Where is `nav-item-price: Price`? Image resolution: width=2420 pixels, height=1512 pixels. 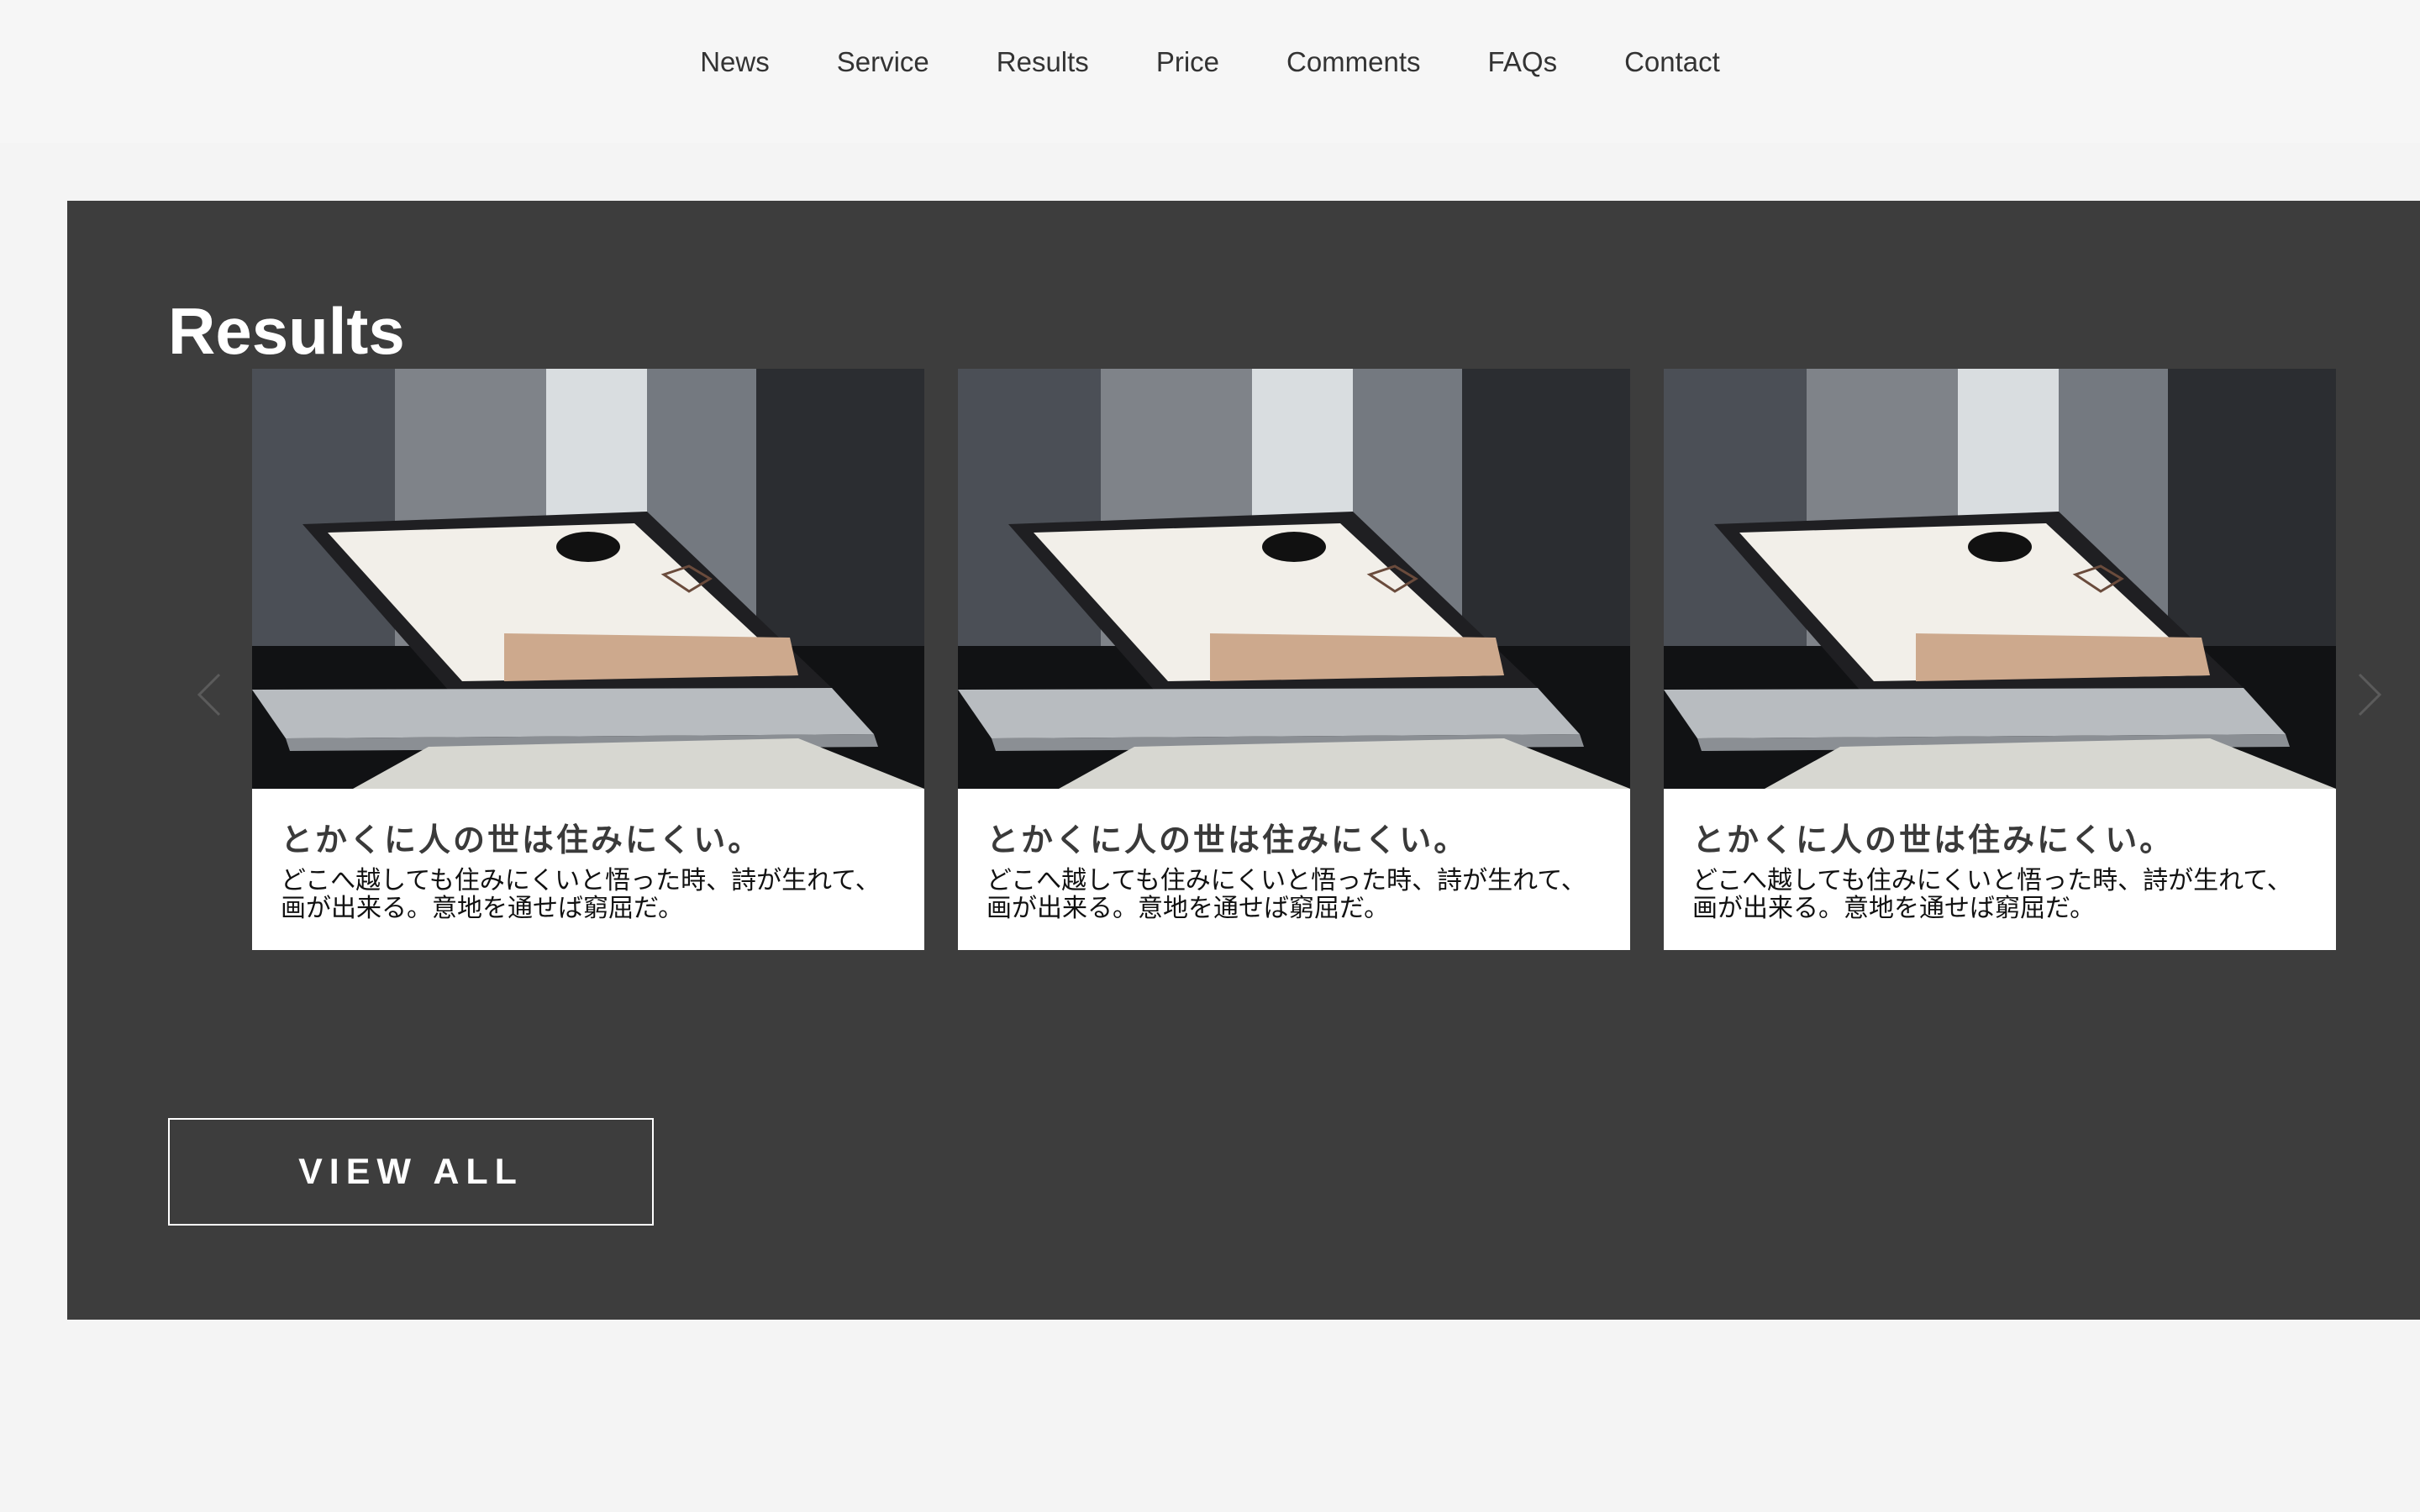 nav-item-price: Price is located at coordinates (1187, 62).